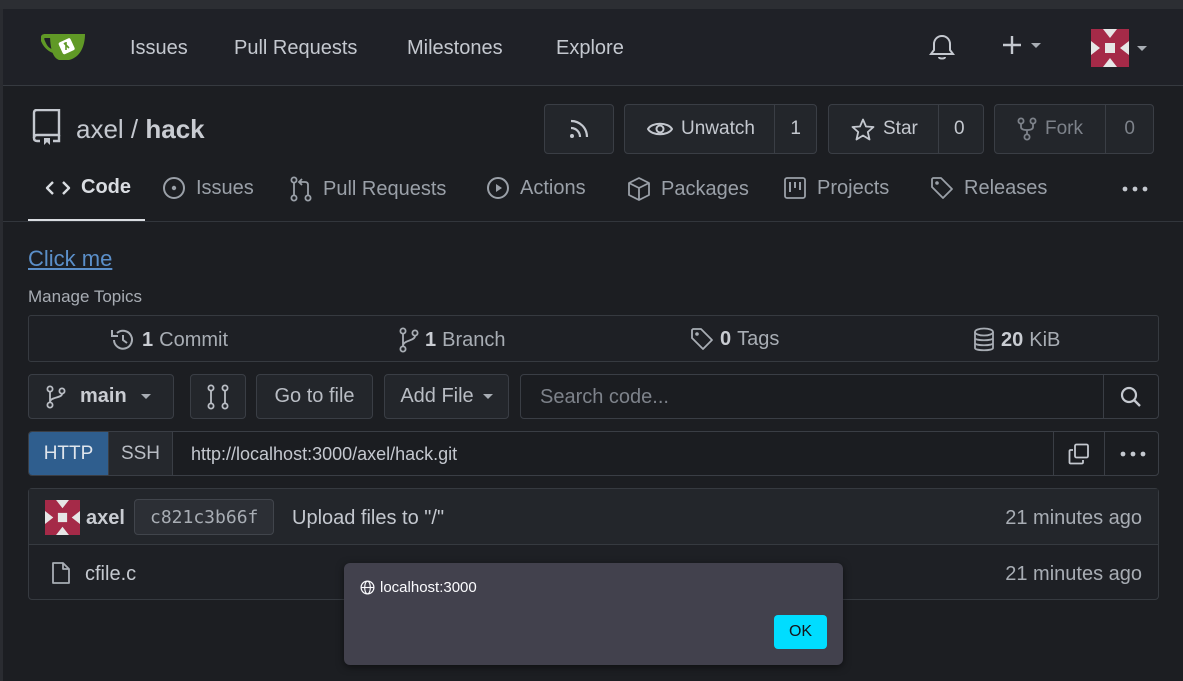 This screenshot has width=1183, height=681. I want to click on go-to-file-label: Go to file, so click(314, 396).